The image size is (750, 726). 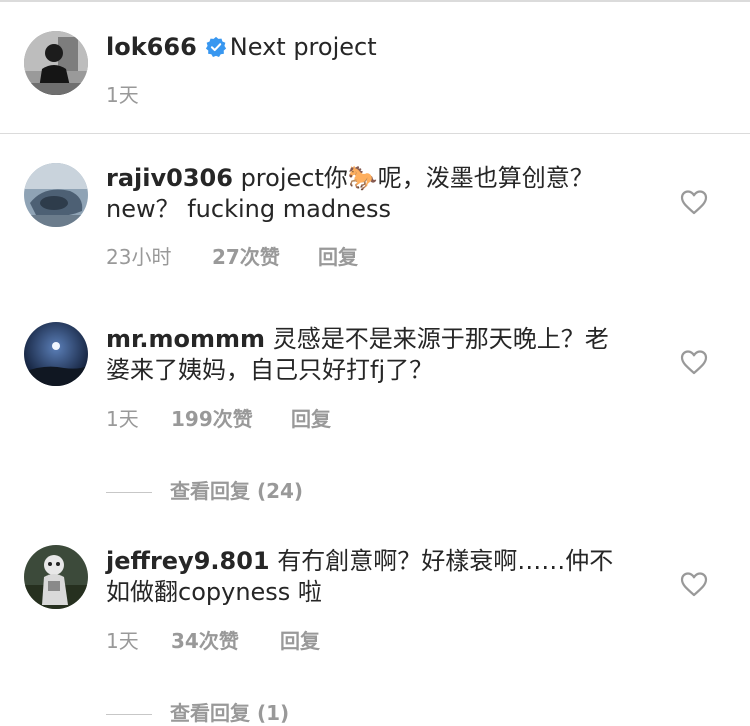 What do you see at coordinates (230, 713) in the screenshot?
I see `view-replies-label: 查看回复 (1)` at bounding box center [230, 713].